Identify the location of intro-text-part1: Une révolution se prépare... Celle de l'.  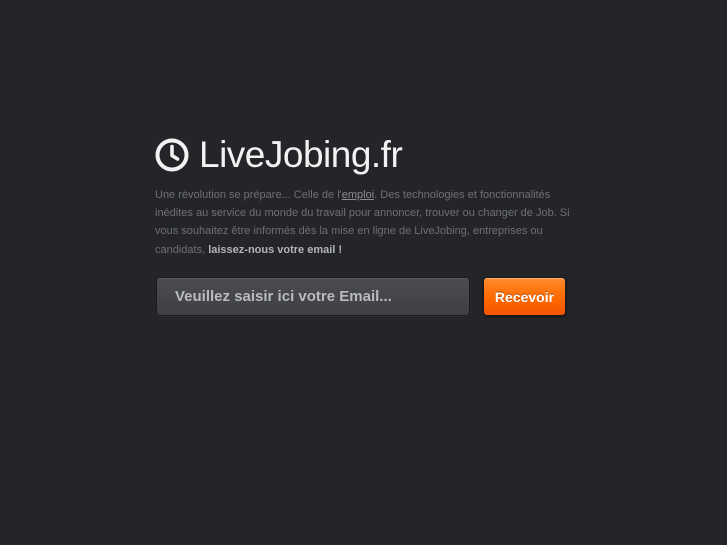
(248, 195).